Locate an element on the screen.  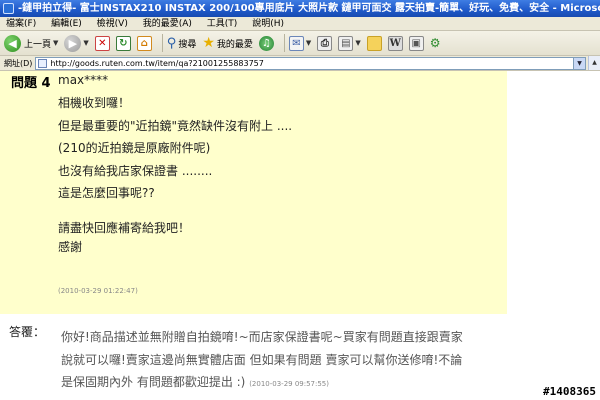
refresh-button: ↻ is located at coordinates (123, 43).